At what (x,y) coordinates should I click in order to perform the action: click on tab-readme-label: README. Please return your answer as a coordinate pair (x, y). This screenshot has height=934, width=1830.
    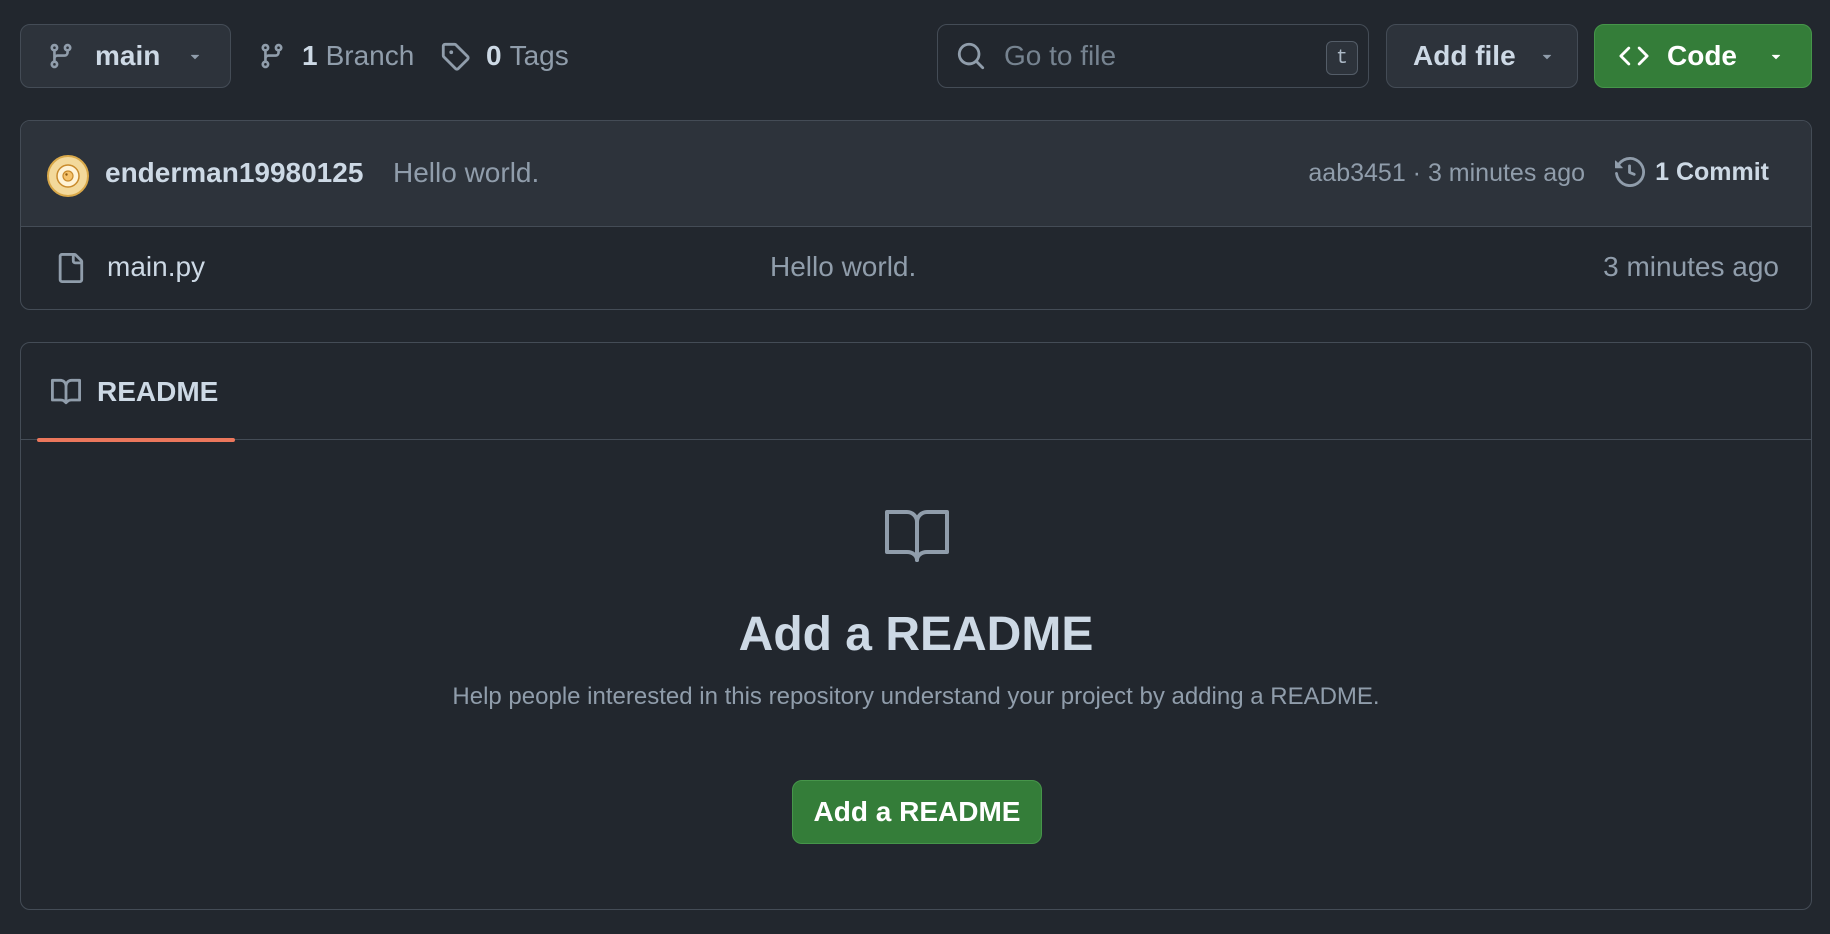
    Looking at the image, I should click on (158, 391).